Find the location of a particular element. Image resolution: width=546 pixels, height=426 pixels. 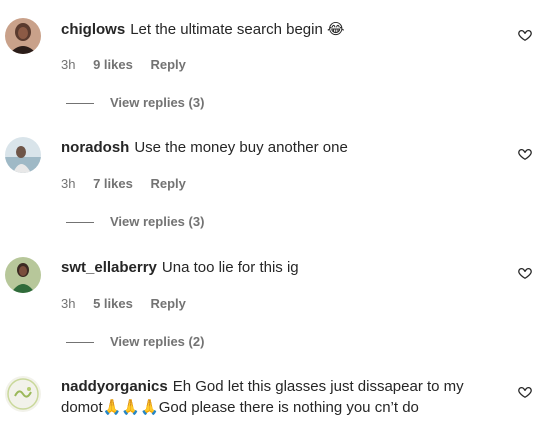

comment-text: chiglows Let the ultimate search begin 😂 is located at coordinates (283, 29).